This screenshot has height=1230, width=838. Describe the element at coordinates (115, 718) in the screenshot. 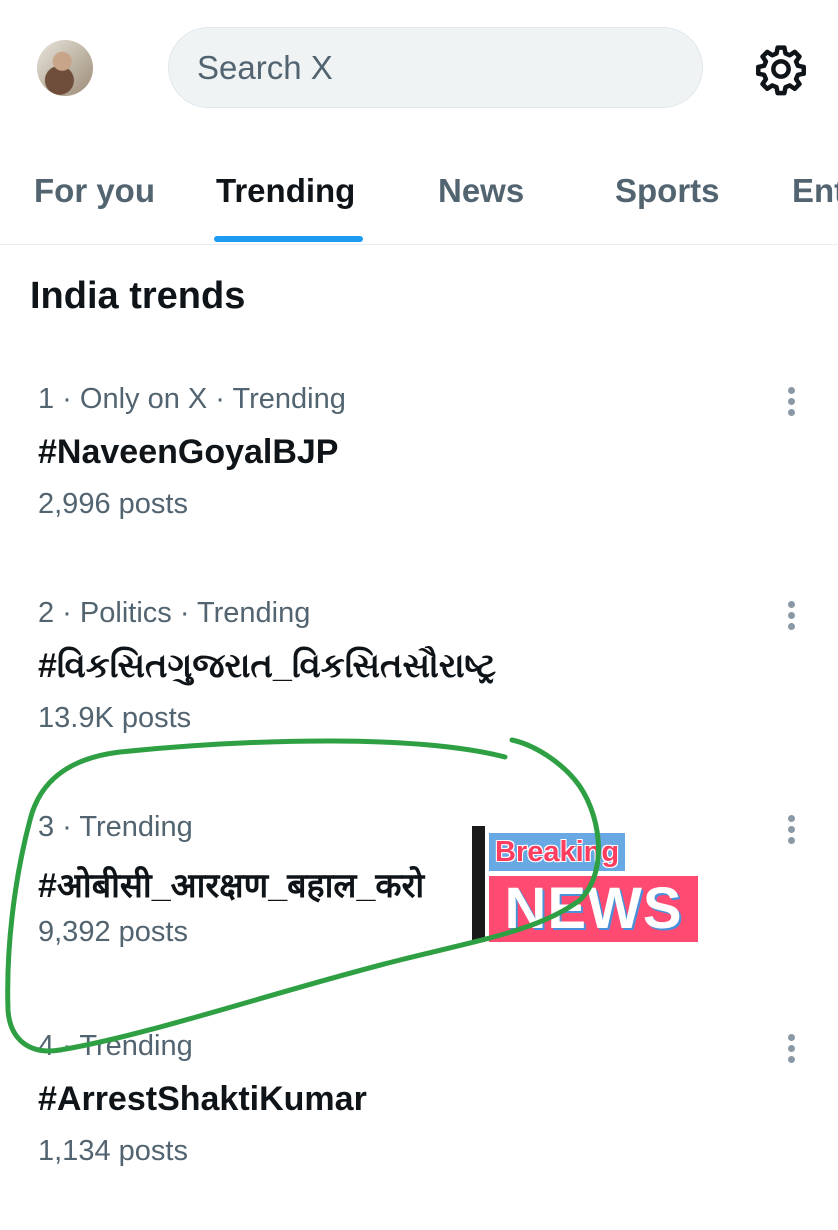

I see `trend-post-count: 13.9K posts` at that location.